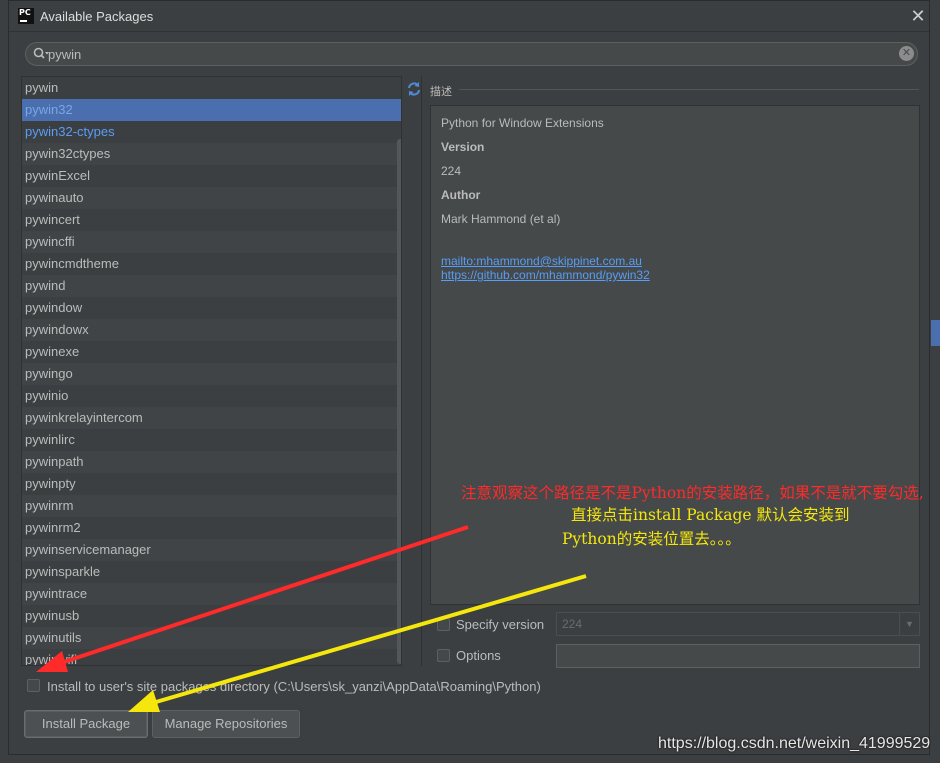 This screenshot has height=763, width=940. Describe the element at coordinates (211, 396) in the screenshot. I see `package-list-item: pywinio` at that location.